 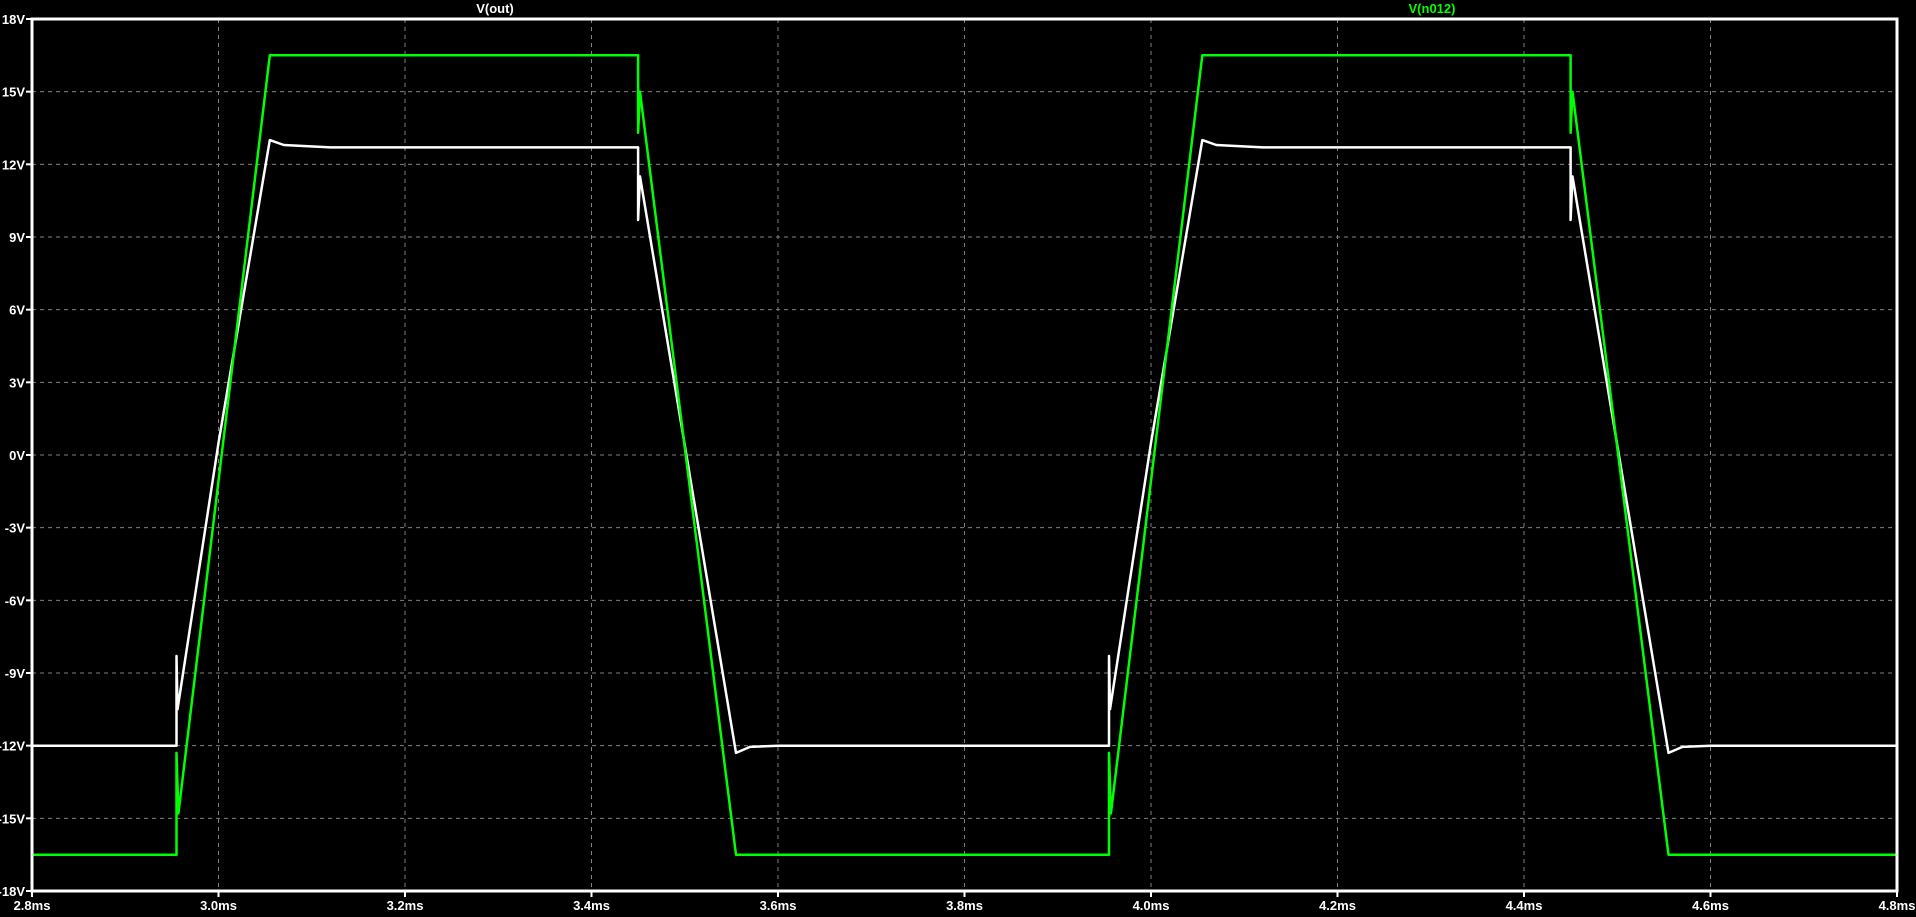 What do you see at coordinates (17, 237) in the screenshot?
I see `y-tick-label: 9V` at bounding box center [17, 237].